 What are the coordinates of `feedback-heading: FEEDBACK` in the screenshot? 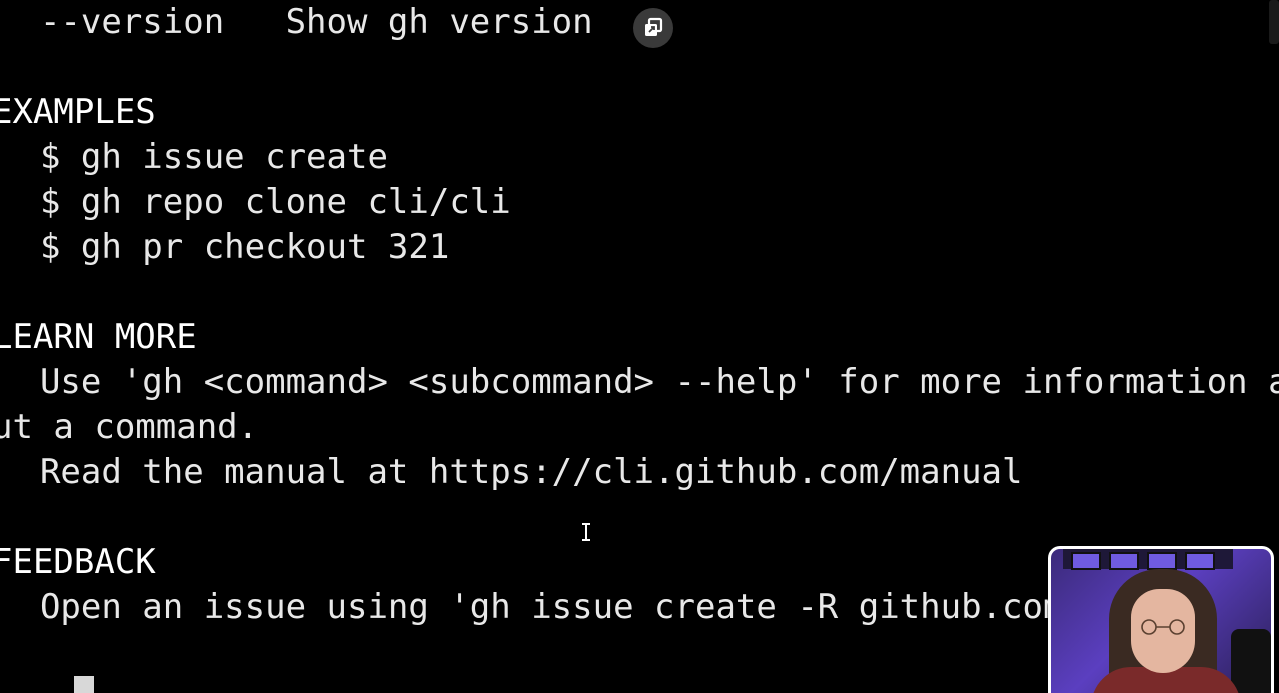 It's located at (78, 562).